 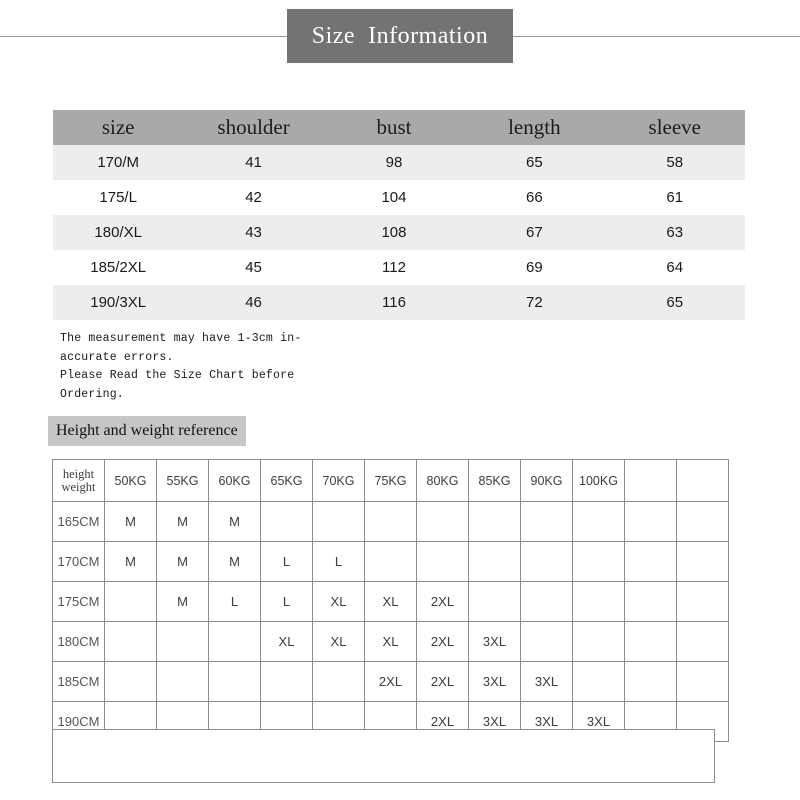 I want to click on cell-length: 66, so click(x=534, y=197).